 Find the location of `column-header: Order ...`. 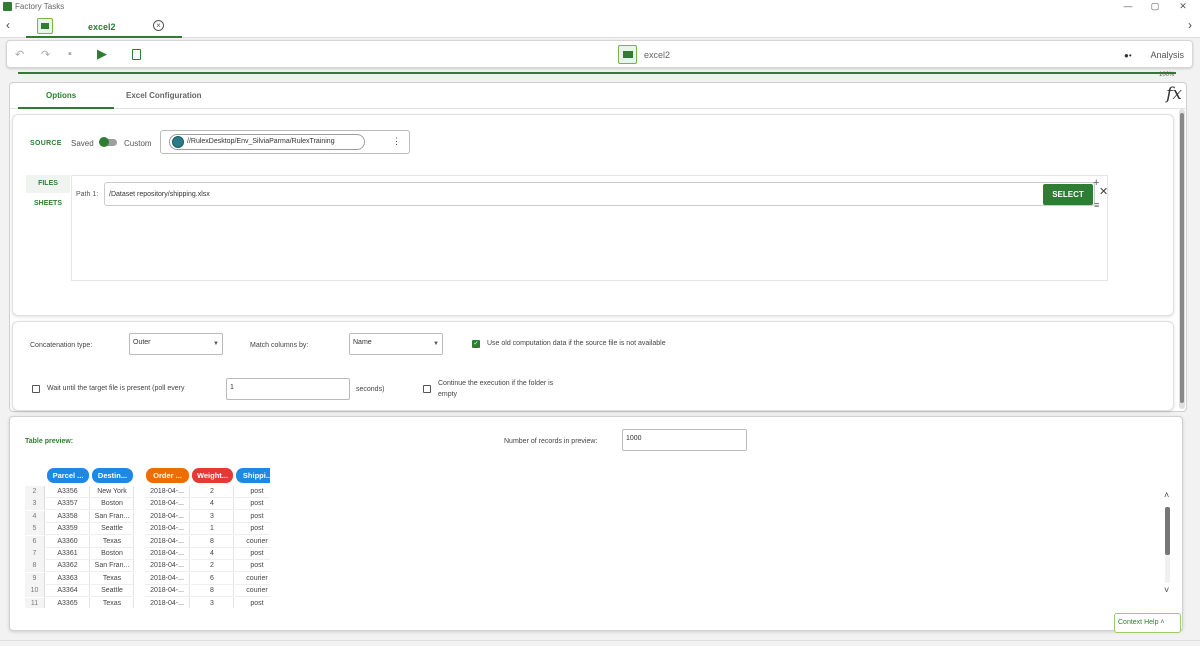

column-header: Order ... is located at coordinates (167, 475).